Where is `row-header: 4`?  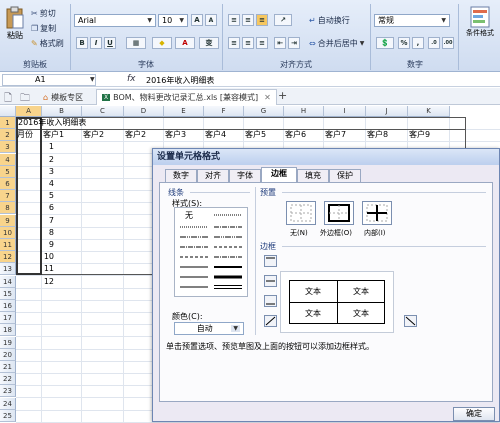
row-header: 4 is located at coordinates (8, 159).